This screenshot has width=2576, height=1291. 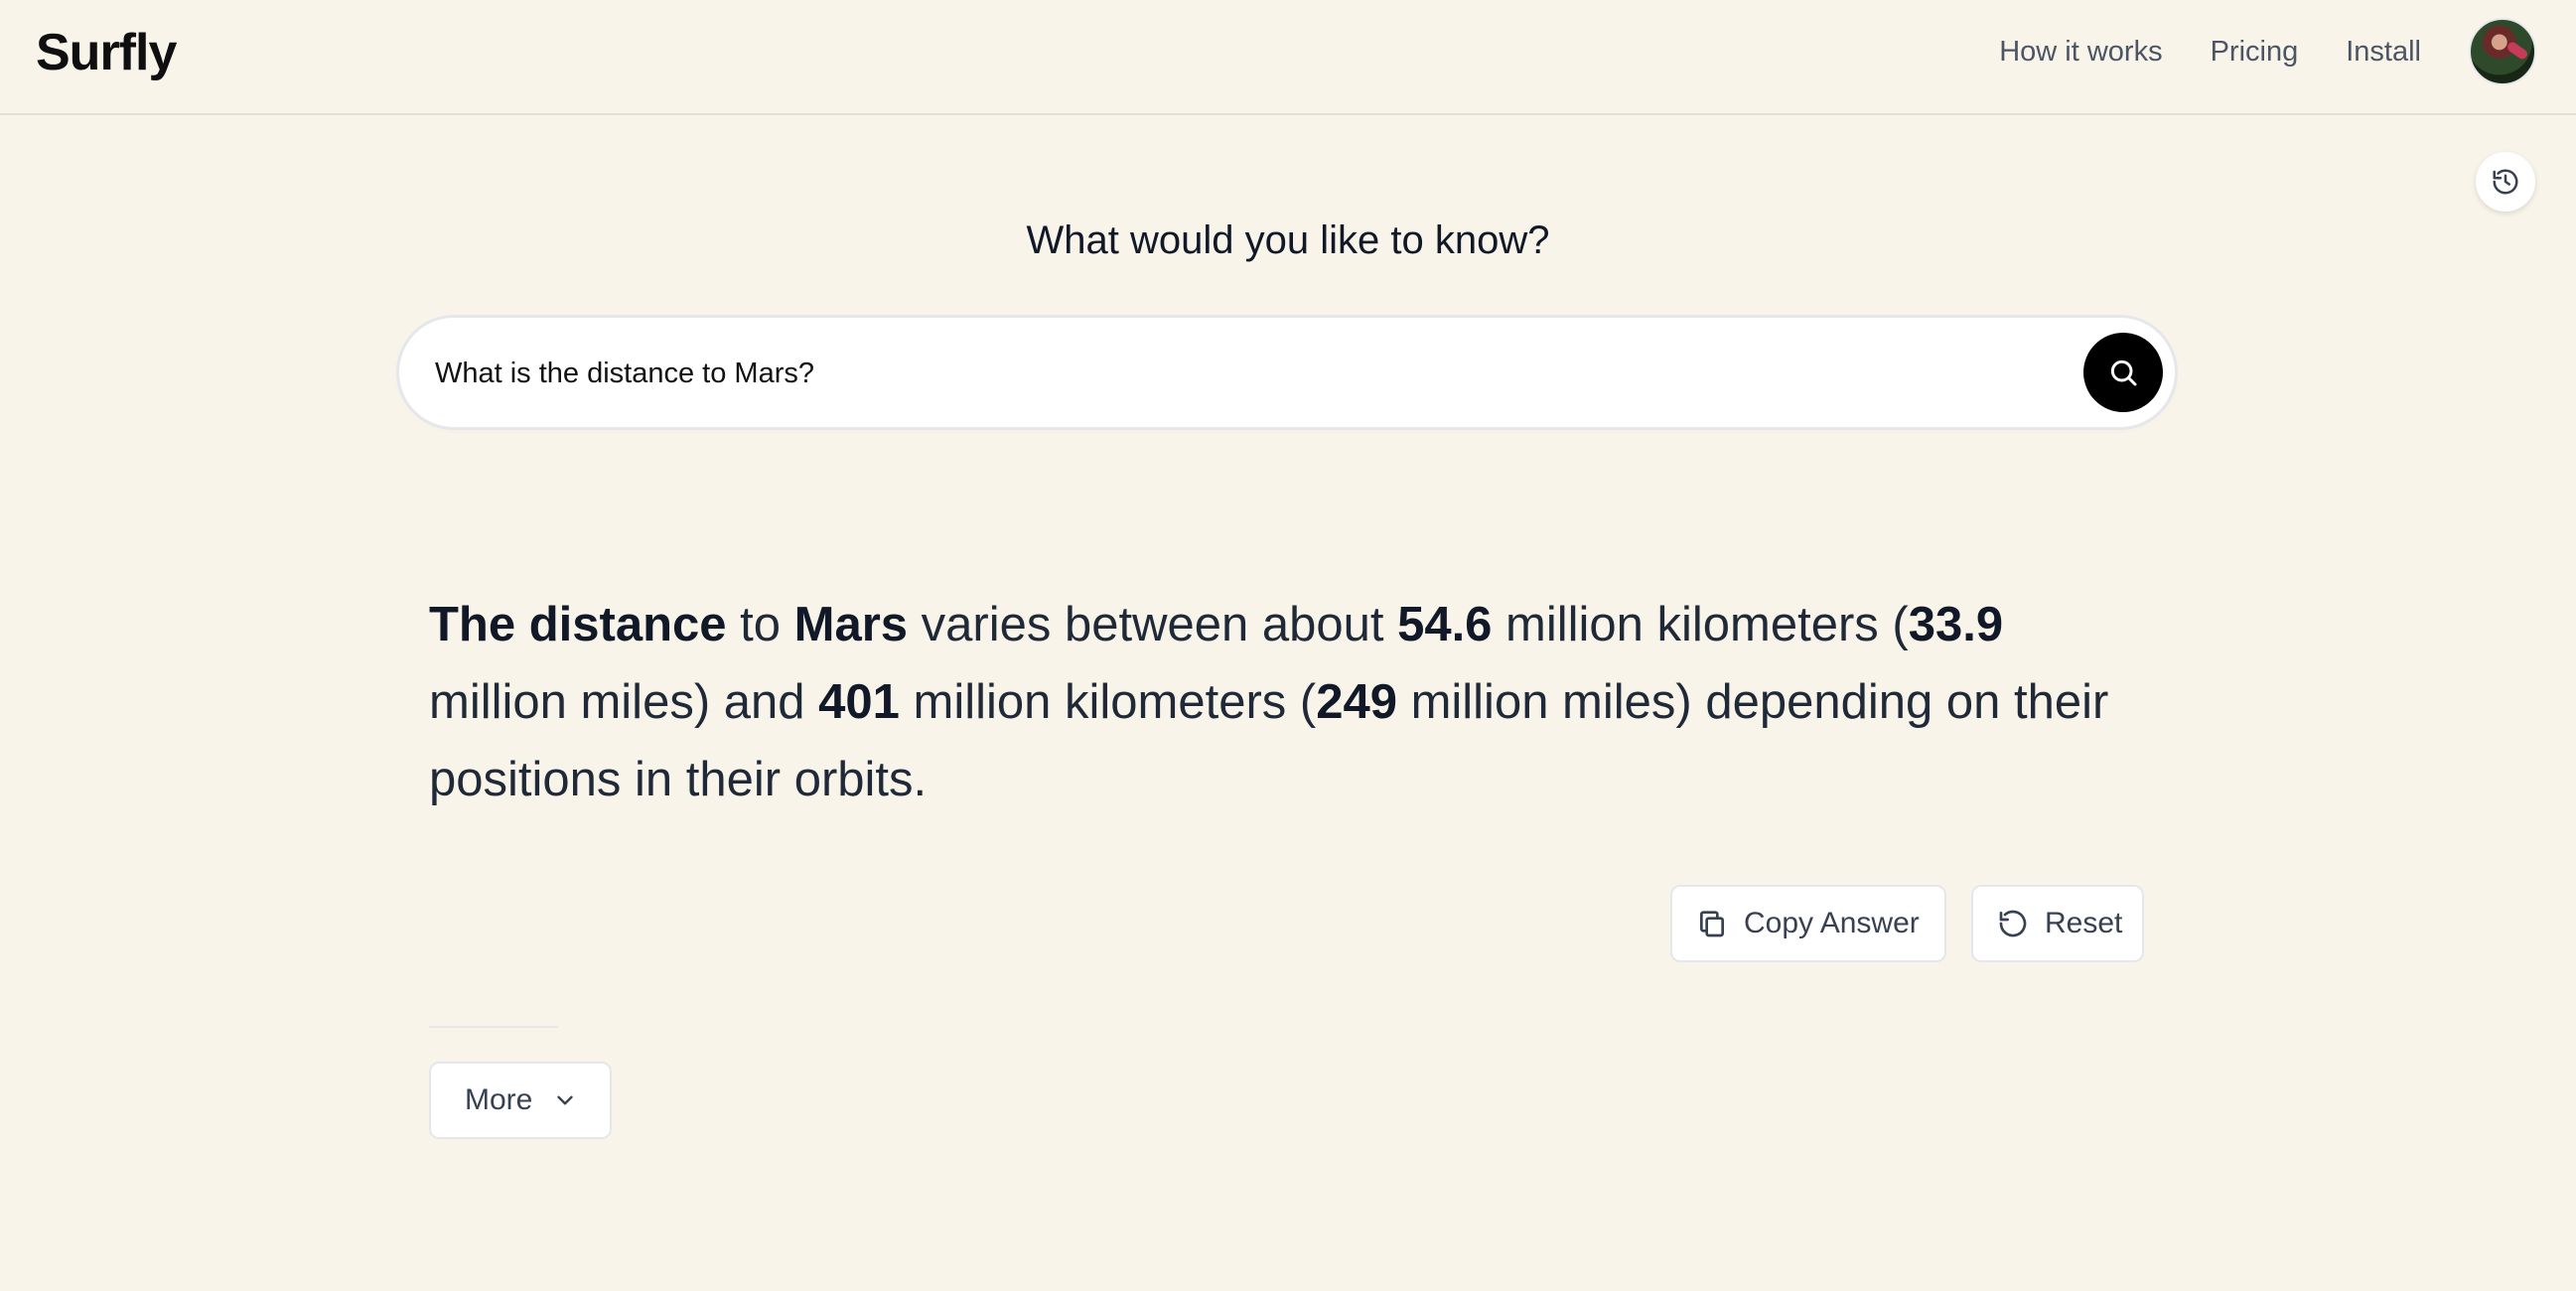 I want to click on answer-text-part: to, so click(x=760, y=624).